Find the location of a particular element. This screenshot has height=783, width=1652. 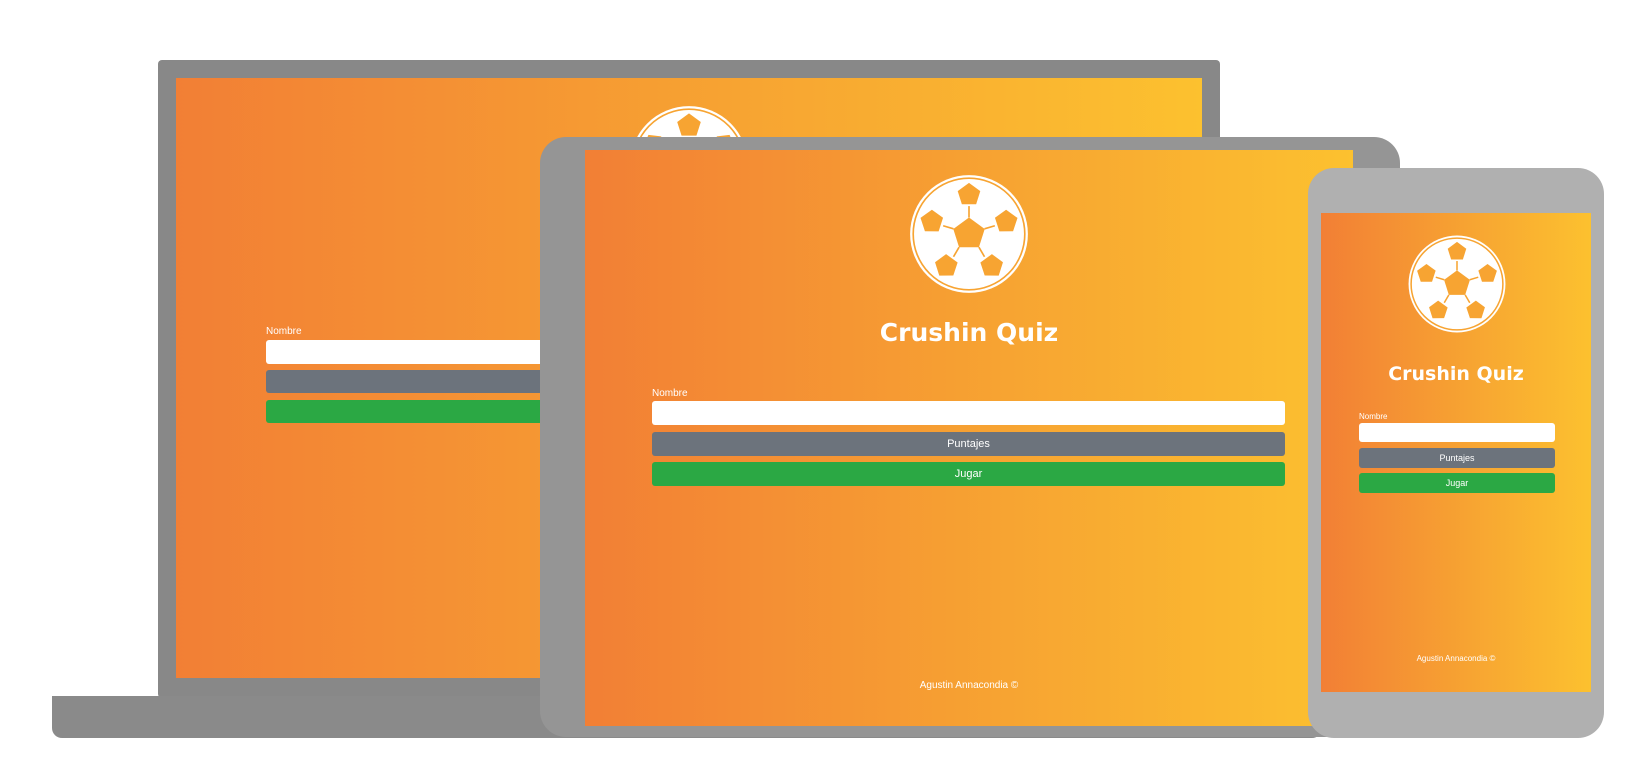

phone-app-title: Crushin Quiz is located at coordinates (1456, 374).